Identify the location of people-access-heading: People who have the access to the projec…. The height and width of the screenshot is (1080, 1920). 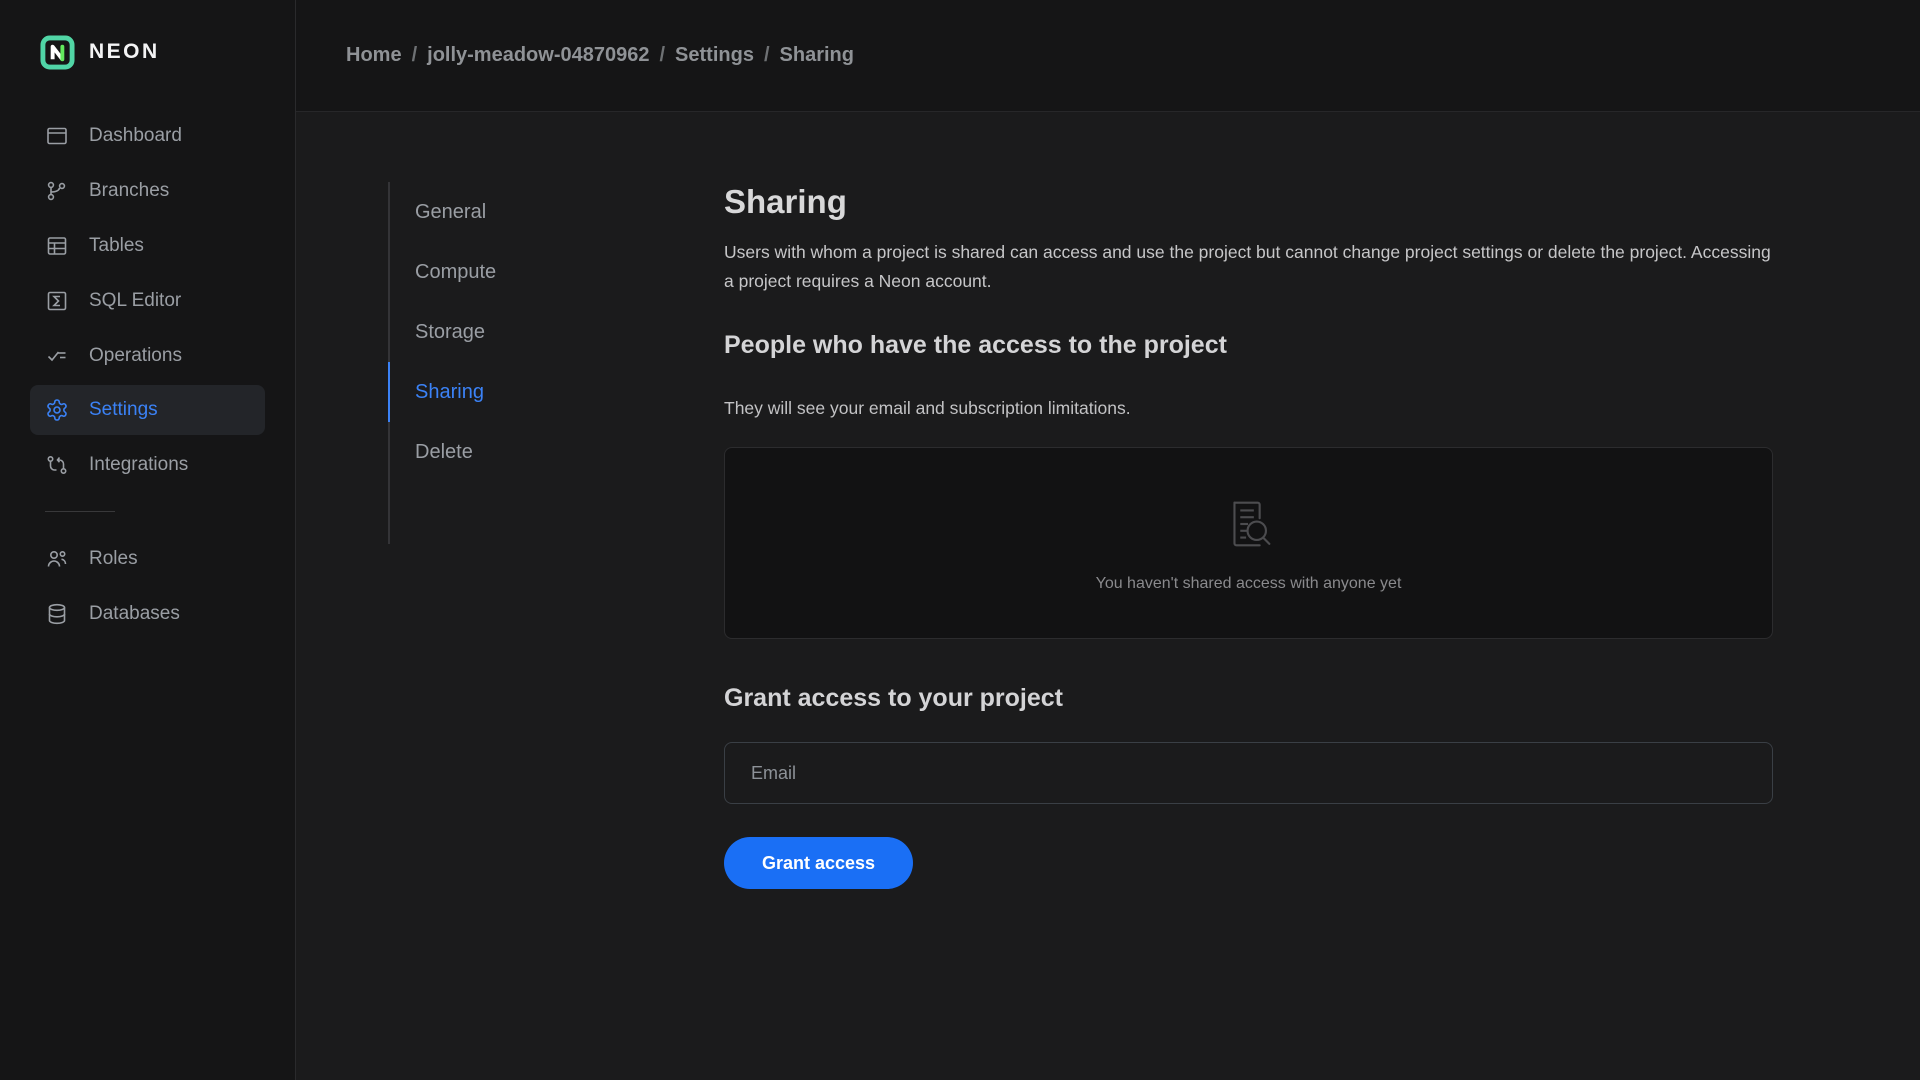
(975, 345).